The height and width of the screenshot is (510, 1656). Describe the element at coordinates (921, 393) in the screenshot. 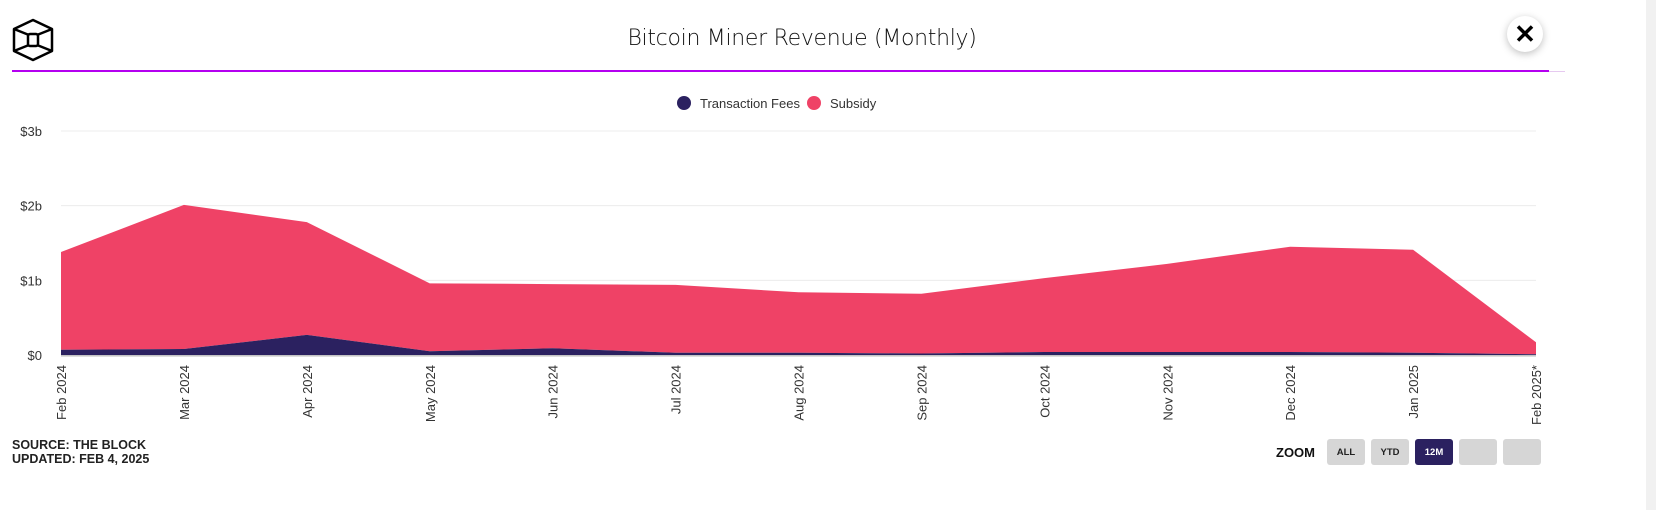

I see `x-tick-label: Sep 2024` at that location.